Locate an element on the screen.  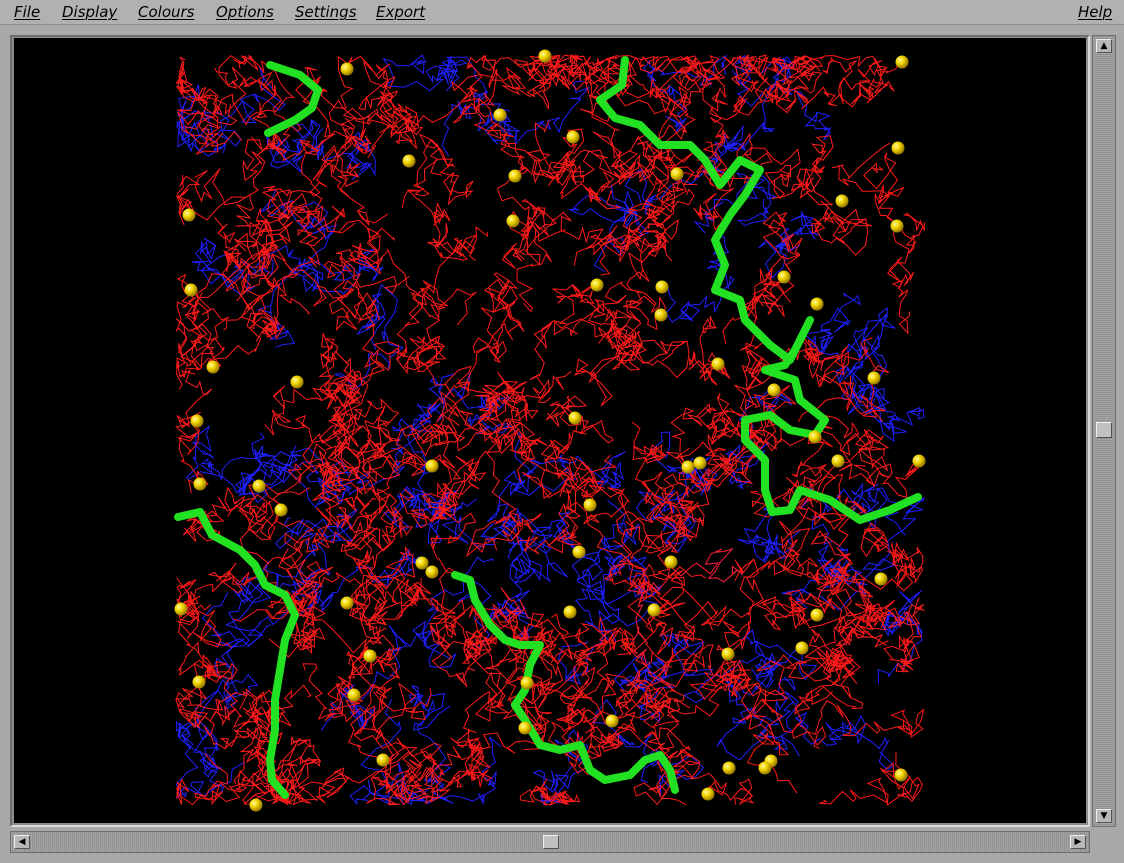
arrow-down-icon: ▼ is located at coordinates (1104, 816).